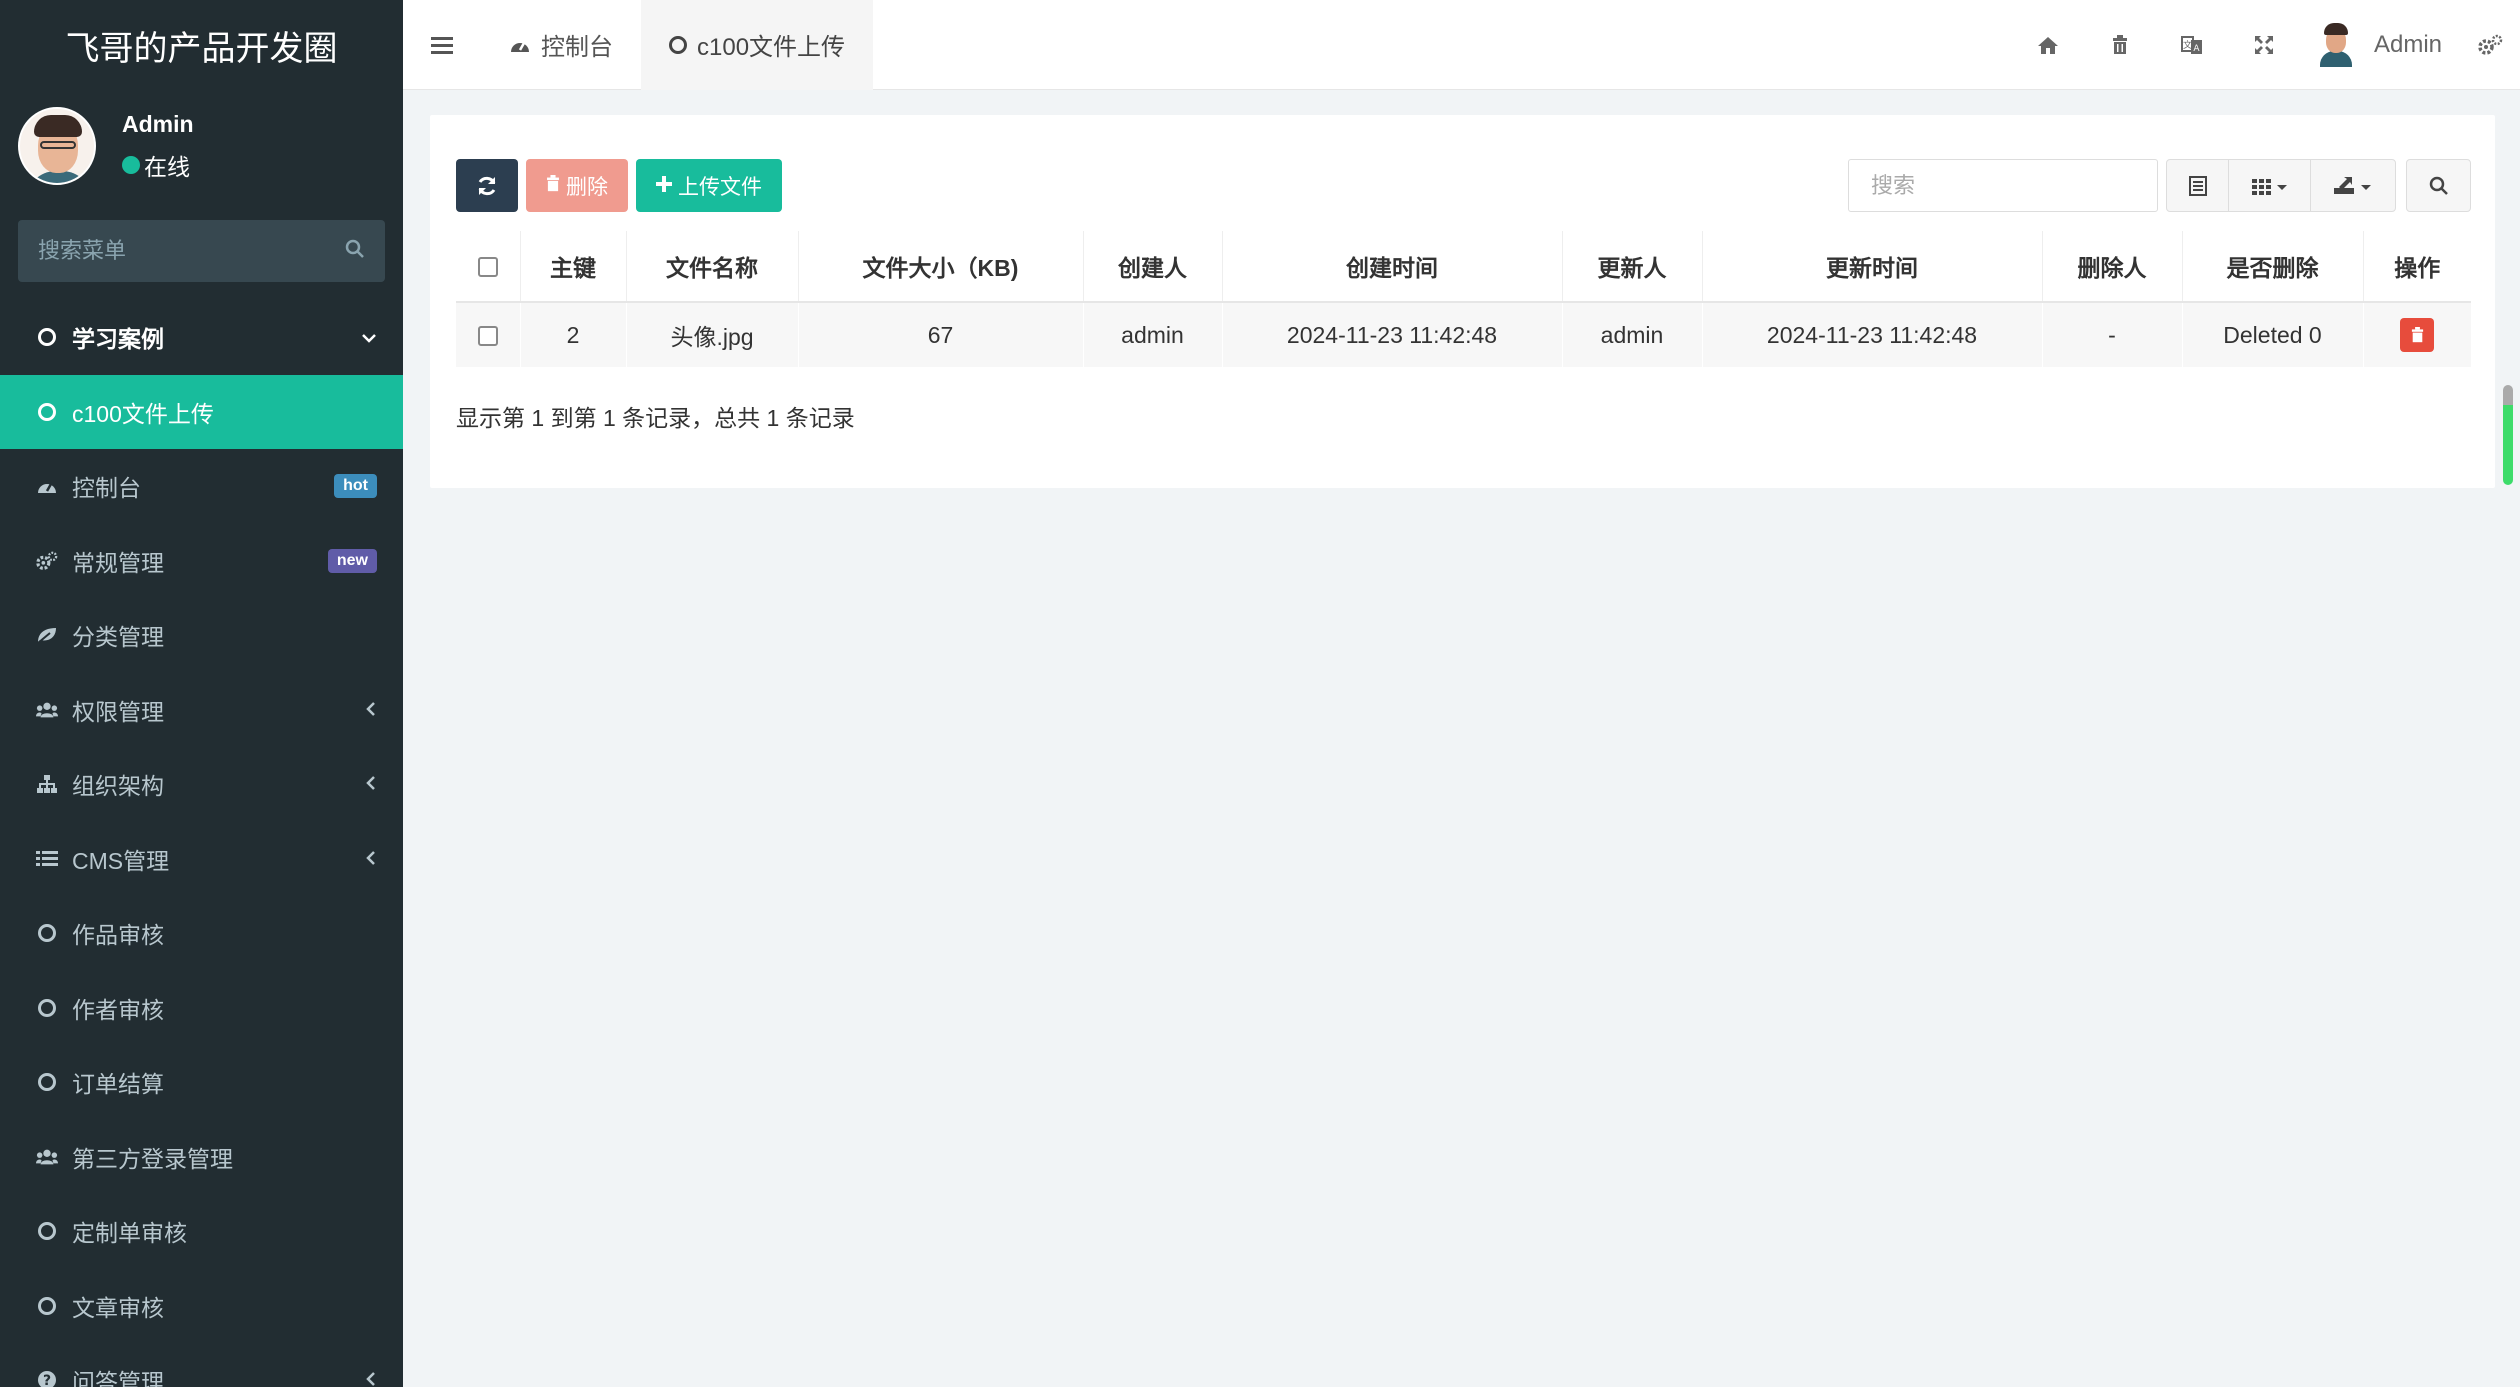 This screenshot has height=1387, width=2520. I want to click on sidebar-item-category: 分类管理, so click(201, 635).